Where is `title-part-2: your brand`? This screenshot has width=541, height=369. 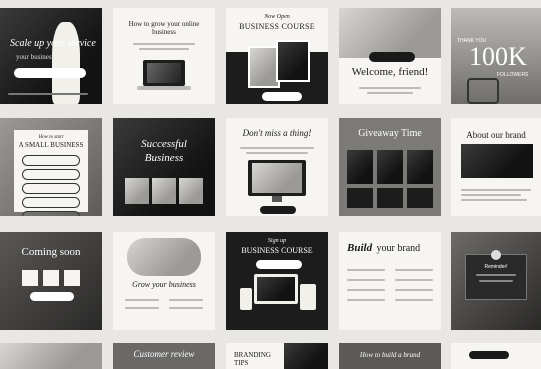
title-part-2: your brand is located at coordinates (398, 248).